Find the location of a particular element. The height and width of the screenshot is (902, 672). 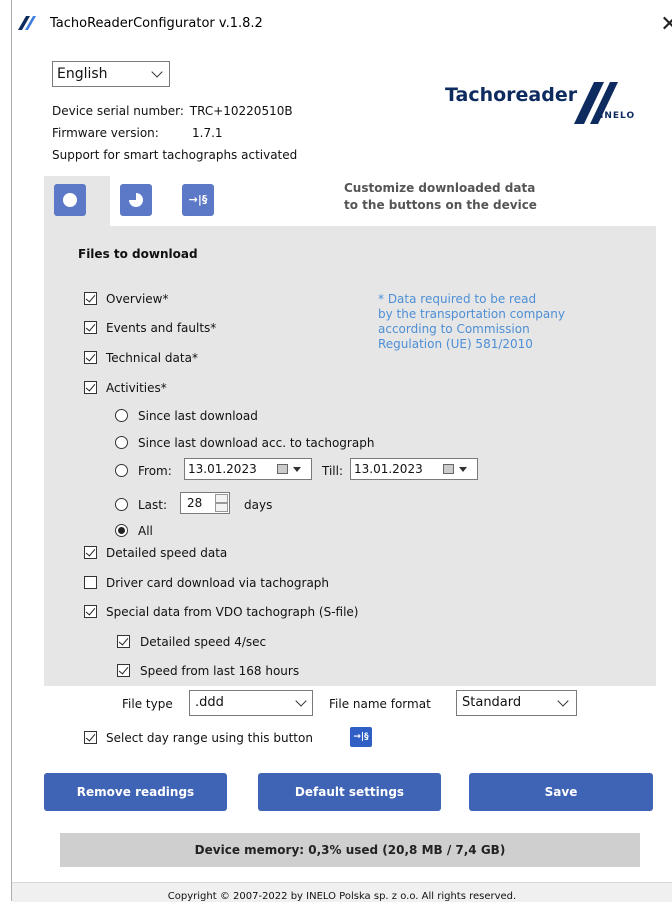

serial-number-row: Device serial number: TRC+10220510B is located at coordinates (172, 111).